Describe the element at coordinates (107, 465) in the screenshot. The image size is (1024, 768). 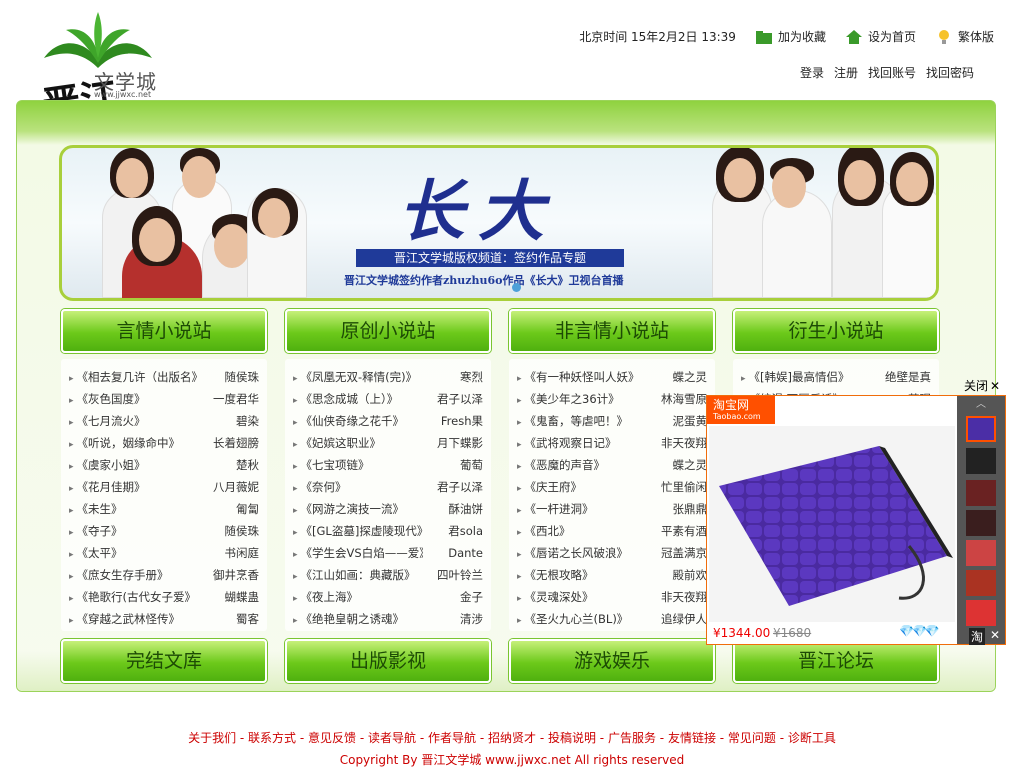
I see `book-title: 《虞家小姐》` at that location.